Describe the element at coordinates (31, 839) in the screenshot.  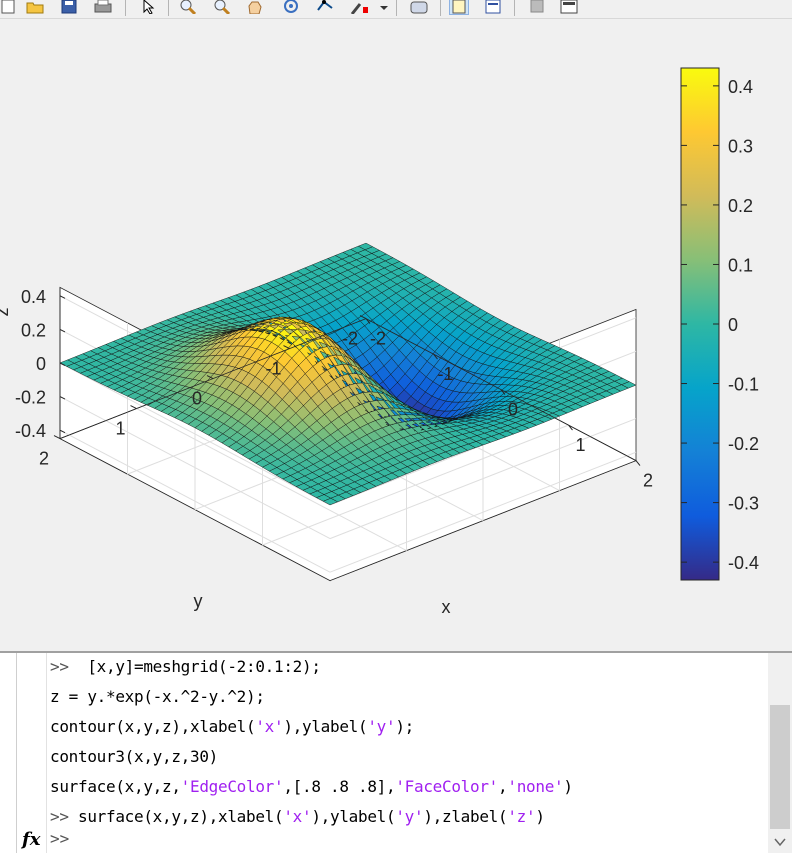
I see `fx-icon: fx` at that location.